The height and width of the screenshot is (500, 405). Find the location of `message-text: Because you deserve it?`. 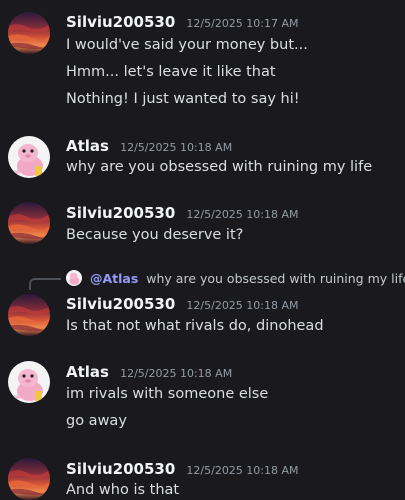

message-text: Because you deserve it? is located at coordinates (155, 235).